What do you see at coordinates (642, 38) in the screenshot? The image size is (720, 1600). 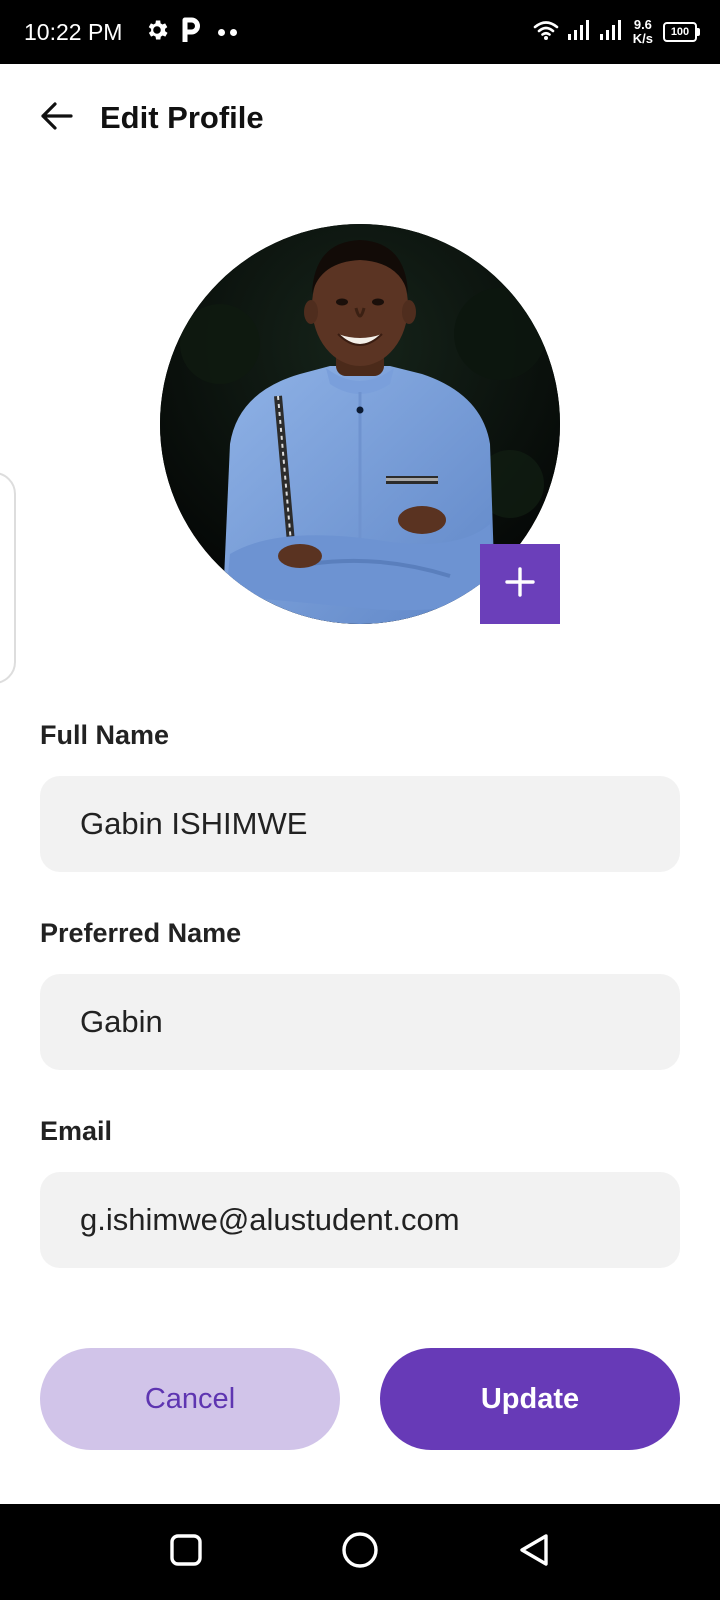 I see `network-speed-unit: K/s` at bounding box center [642, 38].